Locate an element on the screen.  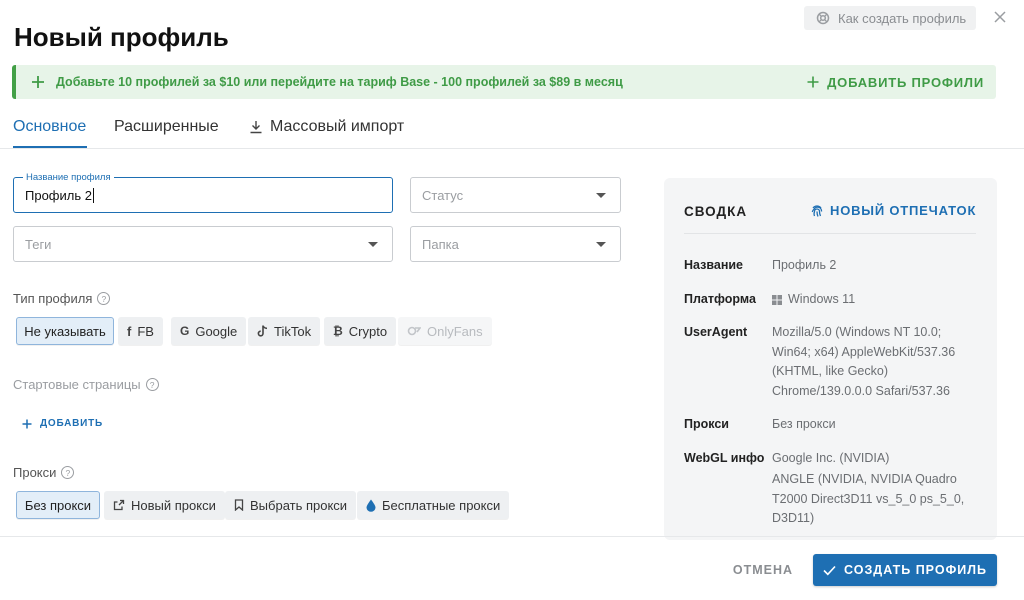
profile-type-none: Не указывать is located at coordinates (65, 331).